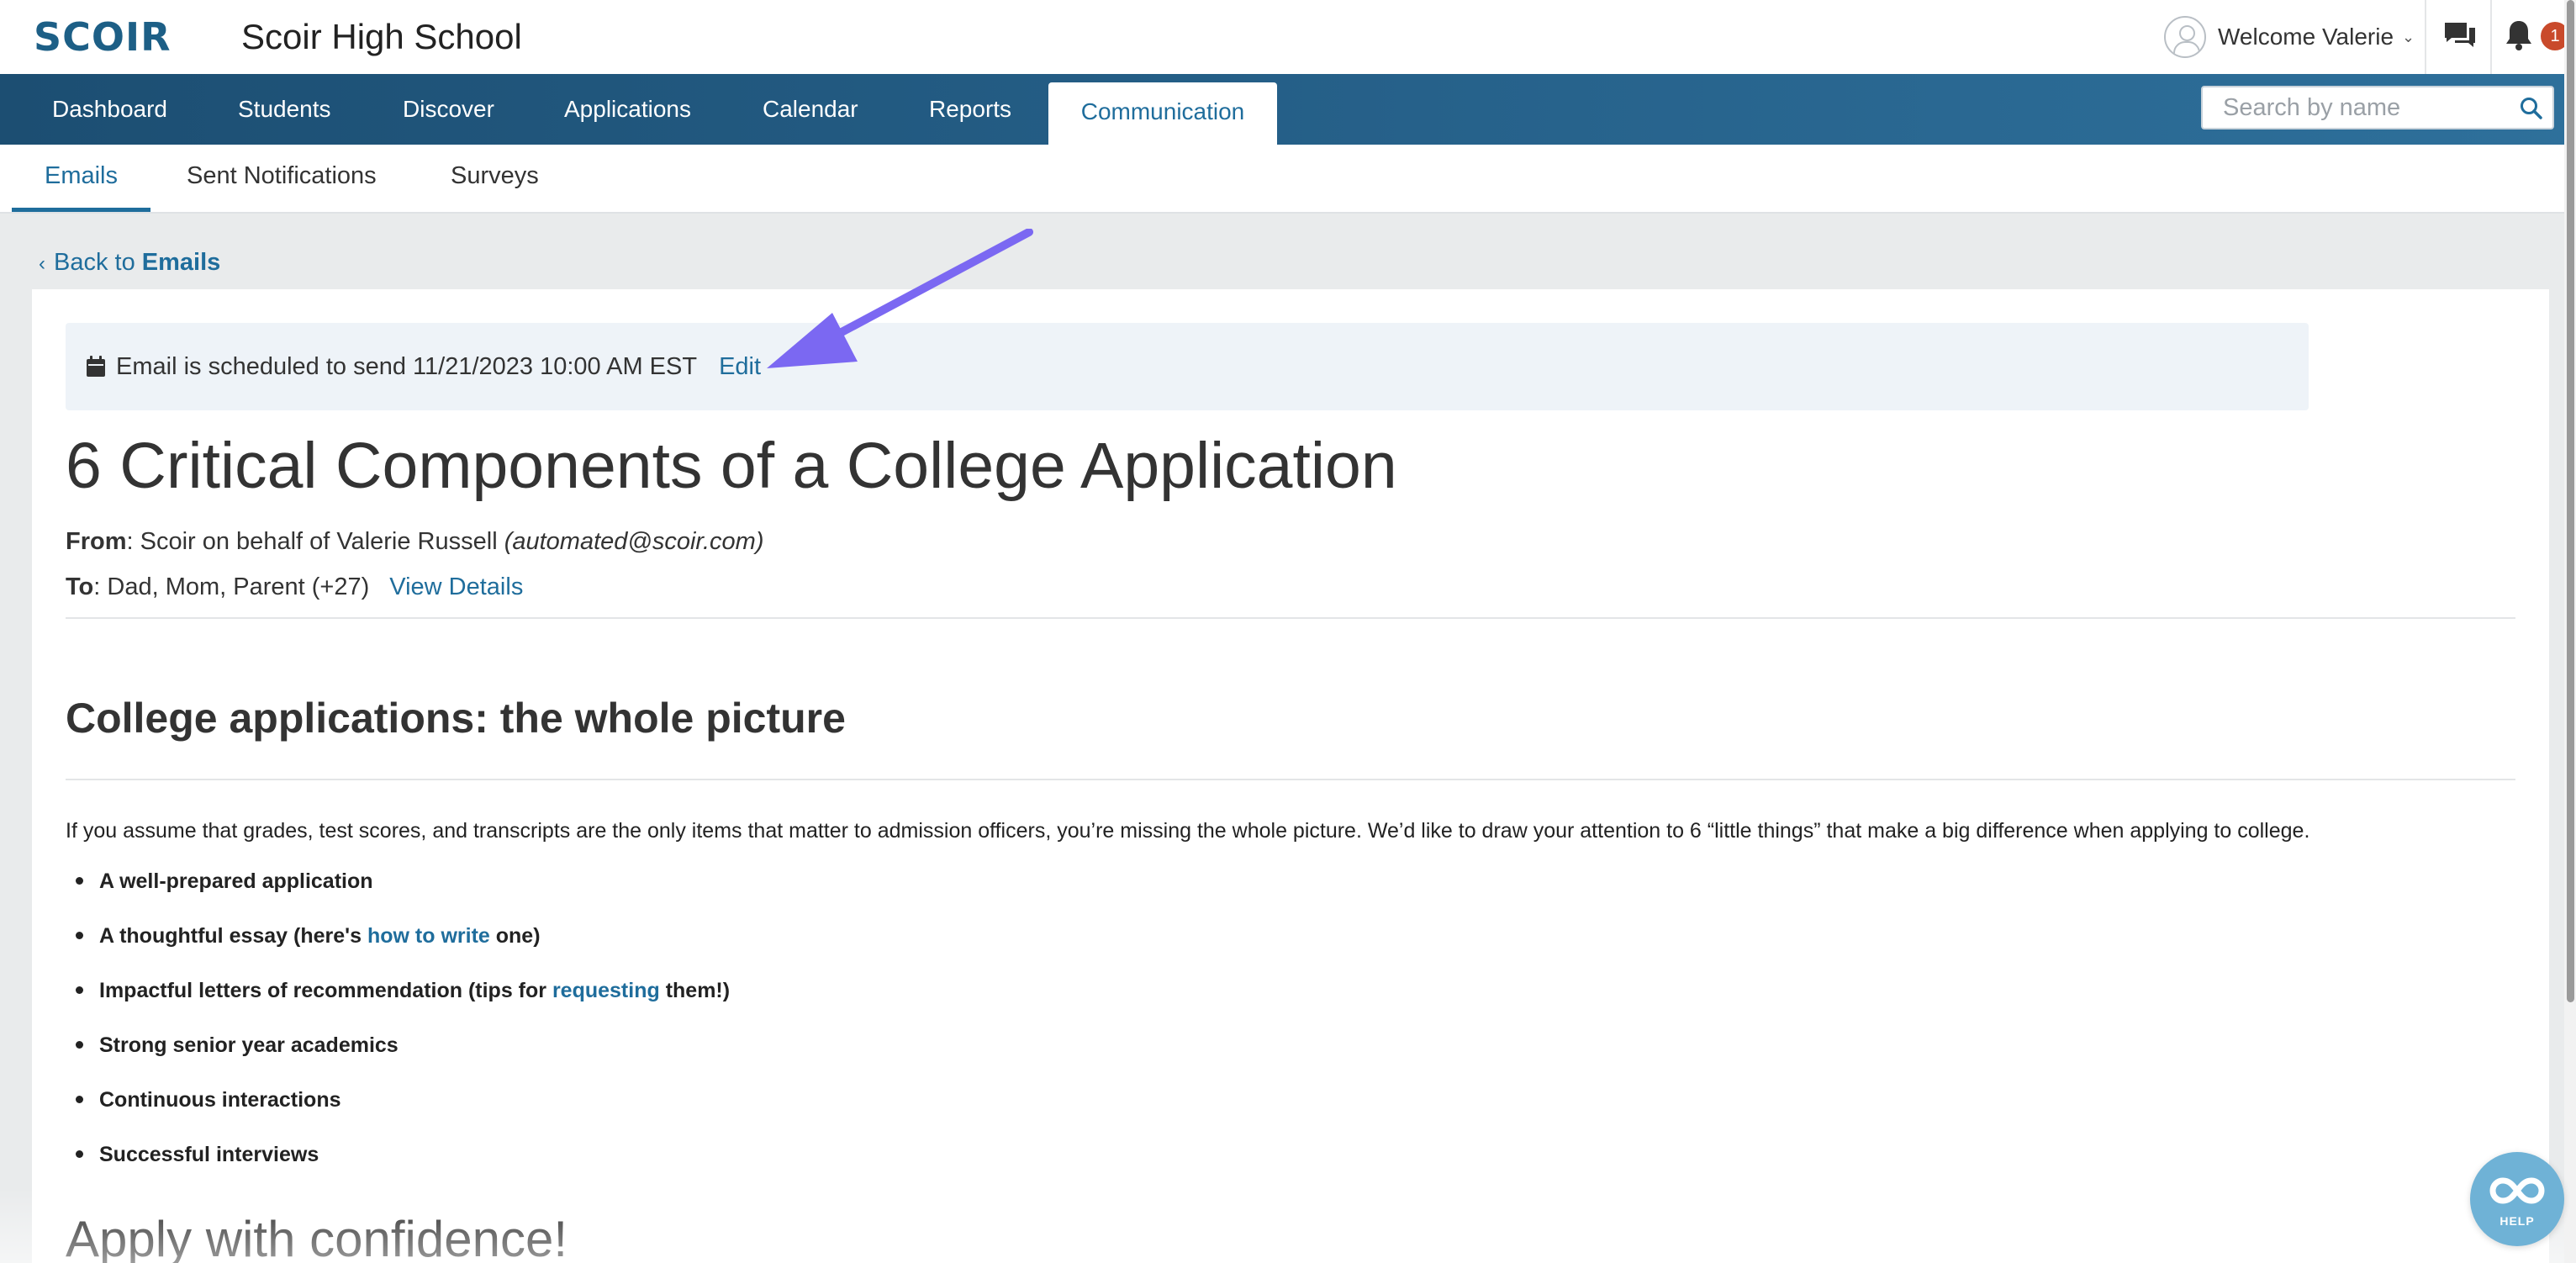 Image resolution: width=2576 pixels, height=1263 pixels. Describe the element at coordinates (209, 1154) in the screenshot. I see `list-item-text: Successful interviews` at that location.